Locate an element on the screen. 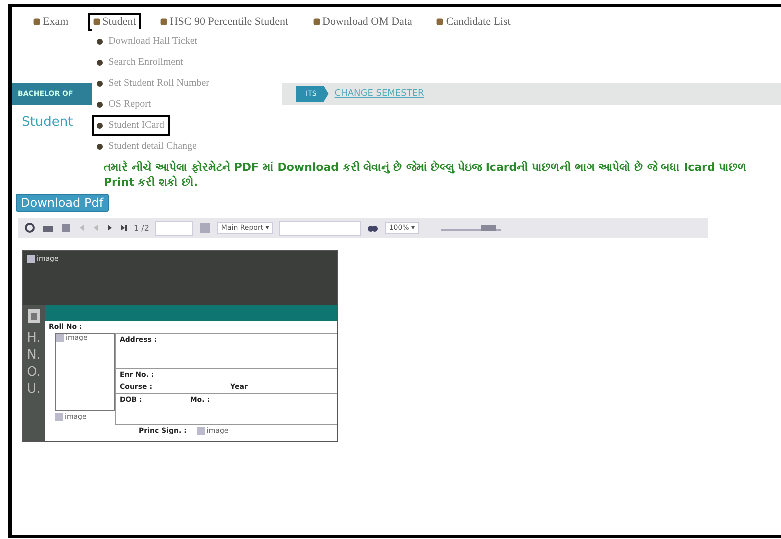 The height and width of the screenshot is (539, 781). menu-item: Exam is located at coordinates (51, 22).